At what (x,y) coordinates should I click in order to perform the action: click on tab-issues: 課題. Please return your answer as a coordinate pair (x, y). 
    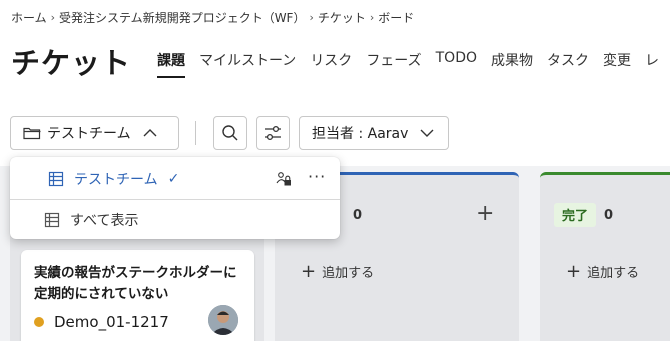
    Looking at the image, I should click on (171, 64).